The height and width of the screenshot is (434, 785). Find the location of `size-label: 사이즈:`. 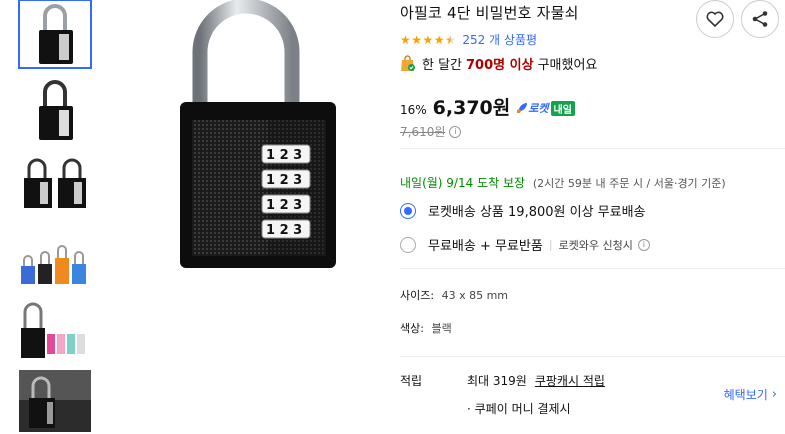

size-label: 사이즈: is located at coordinates (417, 295).